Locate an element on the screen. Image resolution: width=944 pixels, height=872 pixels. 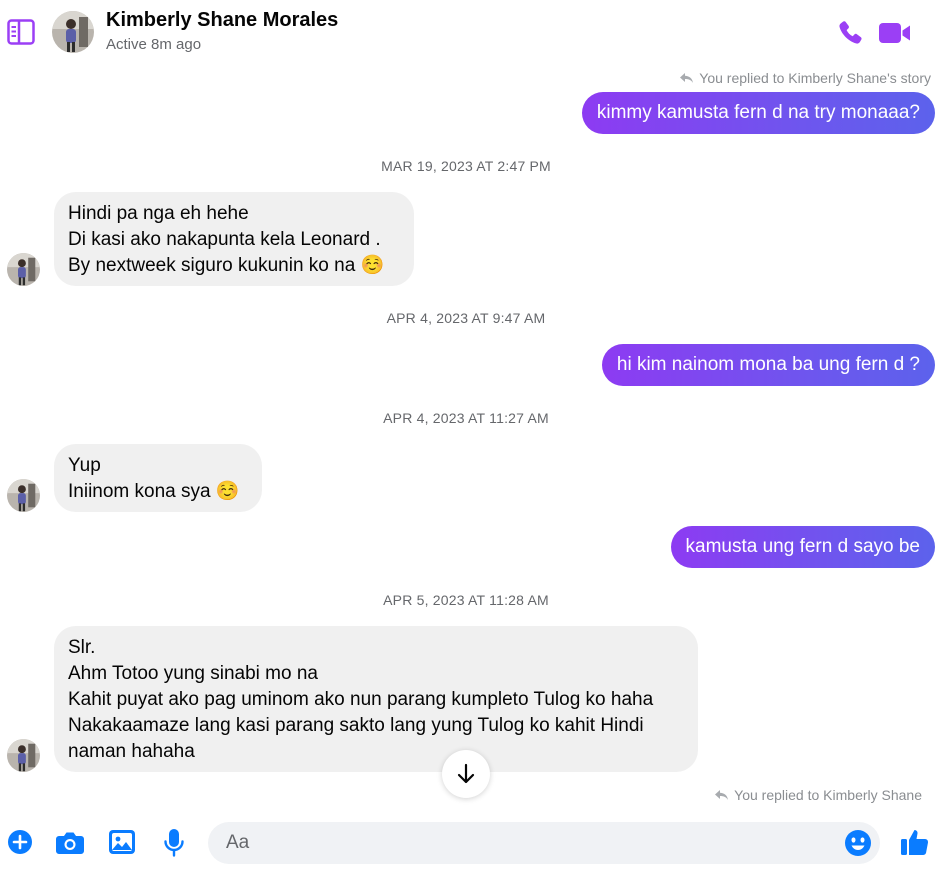
message-timestamp: APR 5, 2023 AT 11:28 AM is located at coordinates (466, 600).